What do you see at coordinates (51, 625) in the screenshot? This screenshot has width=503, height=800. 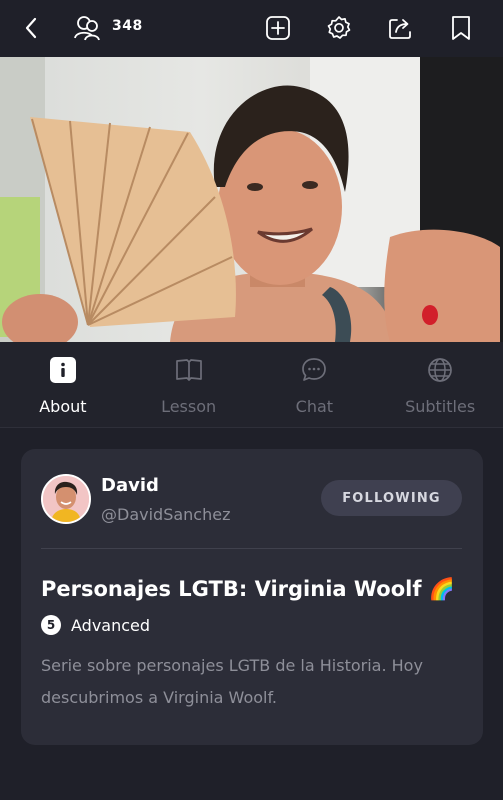 I see `level-number-badge: 5` at bounding box center [51, 625].